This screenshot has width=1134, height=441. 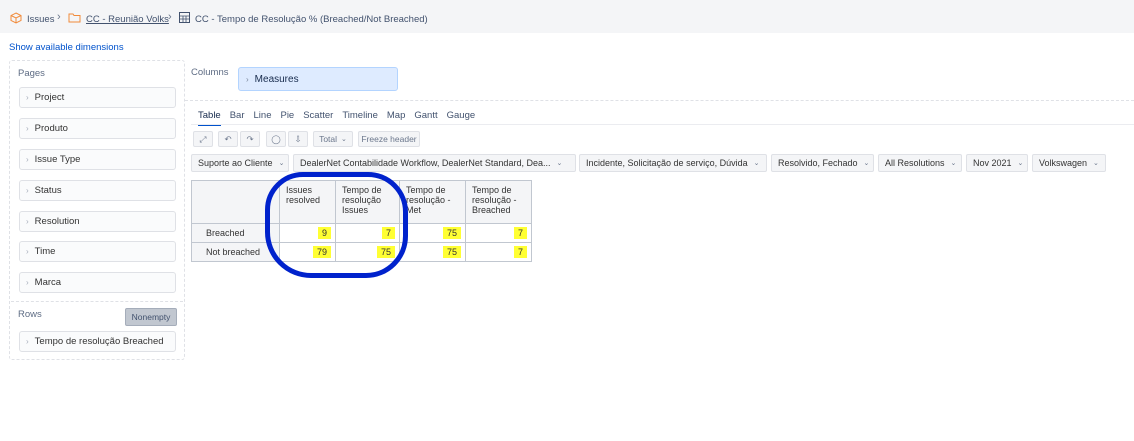 I want to click on pages-label: Pages, so click(x=31, y=73).